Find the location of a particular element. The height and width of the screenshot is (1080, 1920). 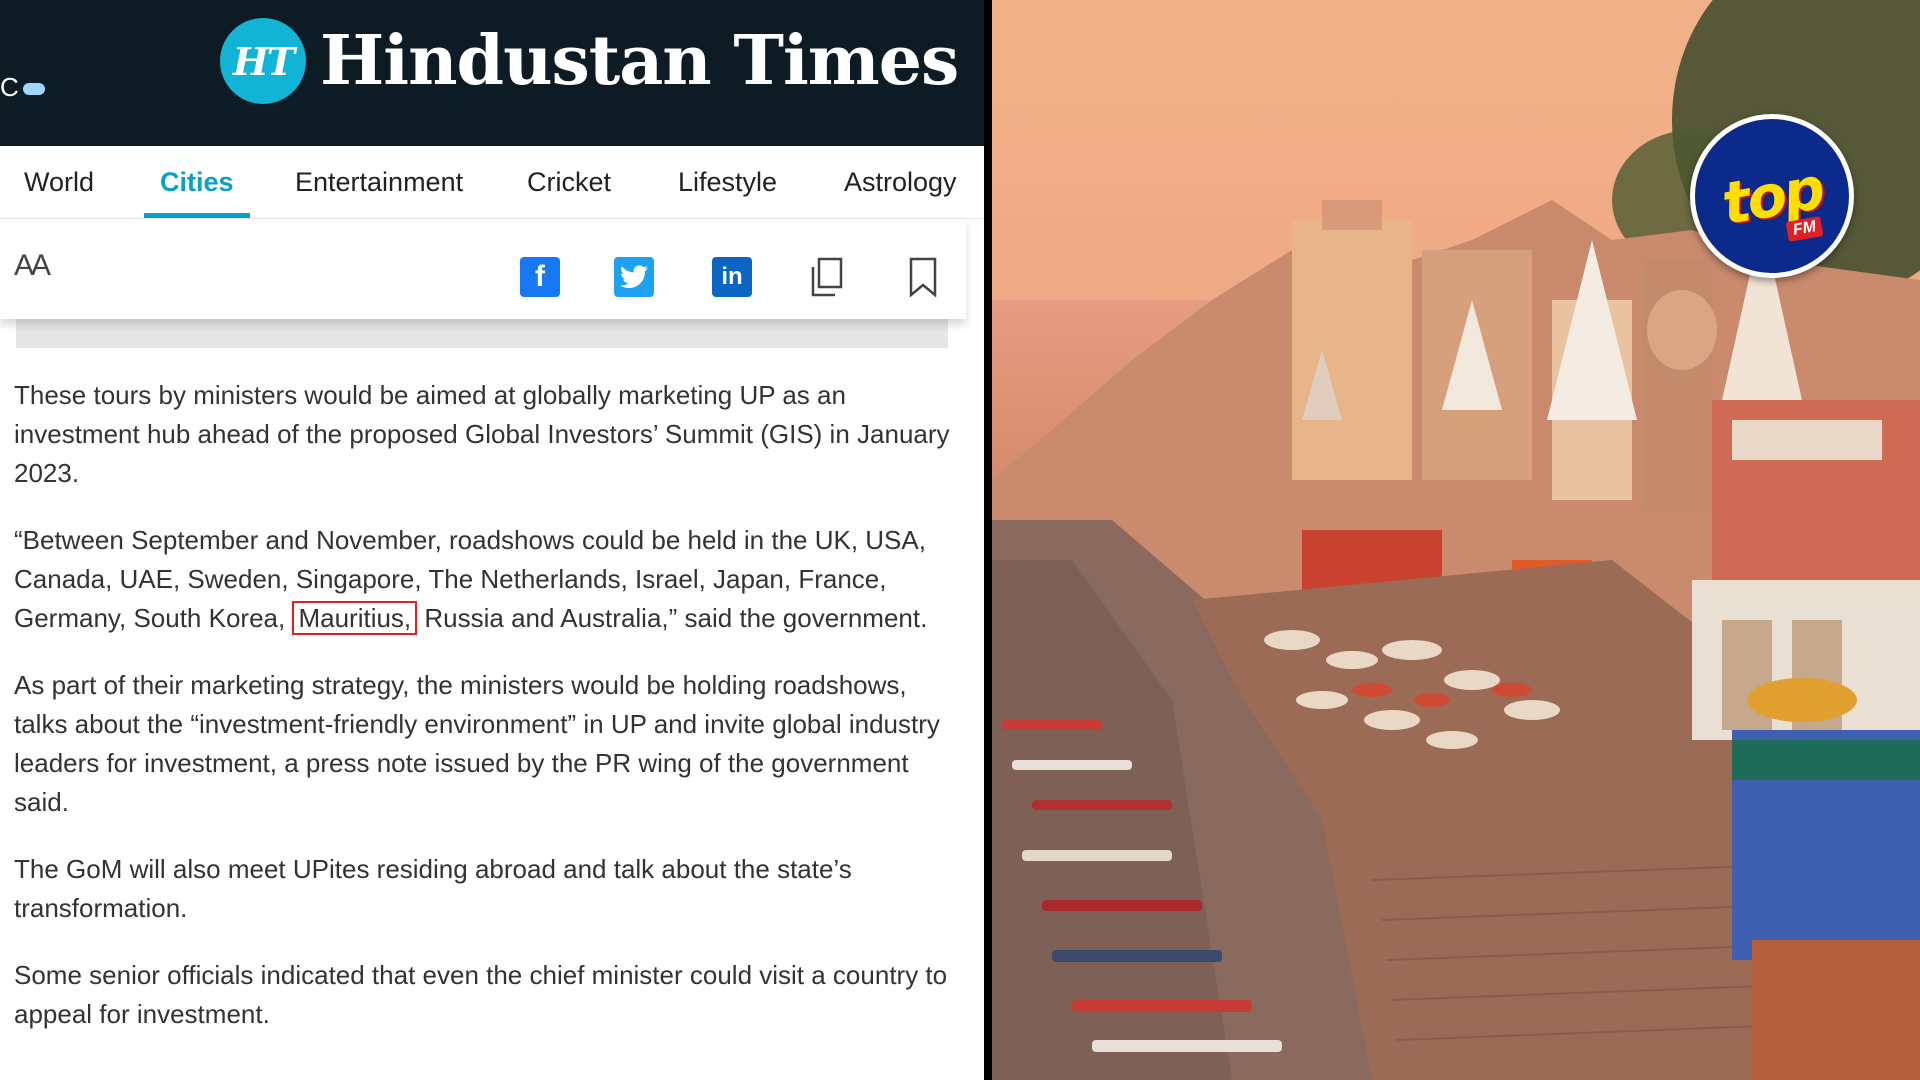

panel-divider is located at coordinates (988, 540).